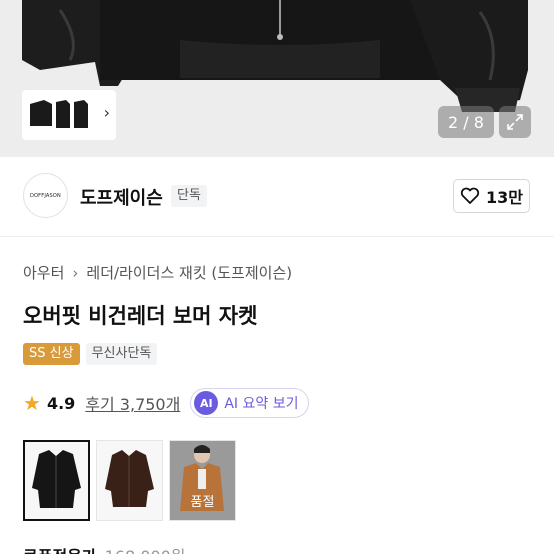 The image size is (554, 554). What do you see at coordinates (32, 403) in the screenshot?
I see `star-icon: ★` at bounding box center [32, 403].